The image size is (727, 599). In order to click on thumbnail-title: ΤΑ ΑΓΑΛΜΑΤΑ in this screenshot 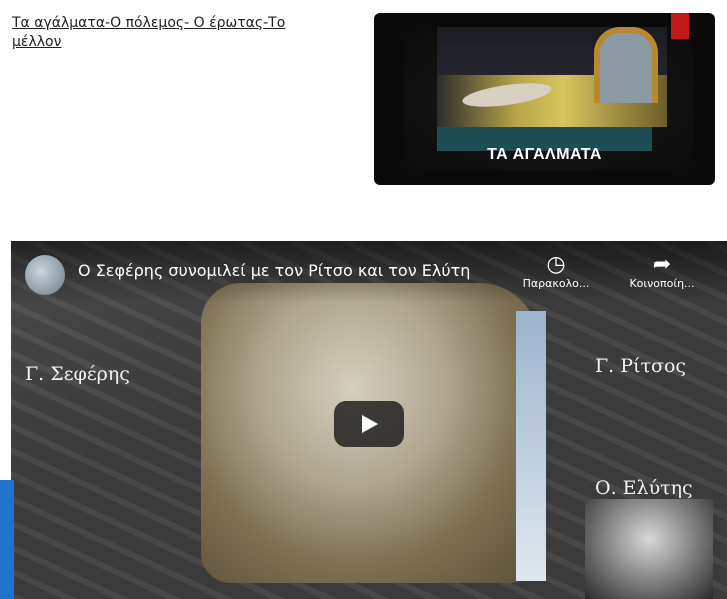, I will do `click(544, 154)`.